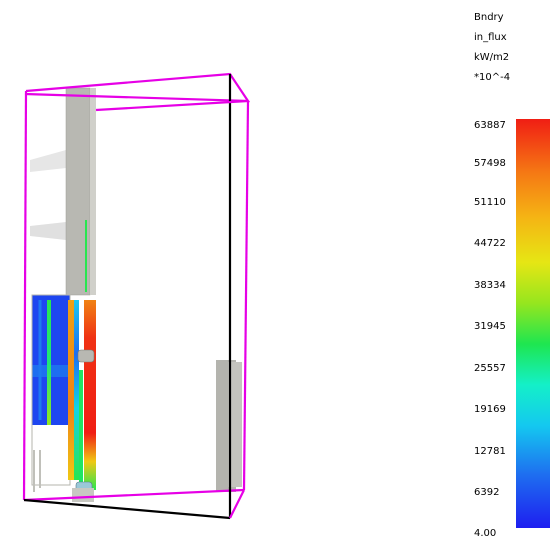 The width and height of the screenshot is (552, 554). Describe the element at coordinates (490, 163) in the screenshot. I see `tick-label: 57498` at that location.